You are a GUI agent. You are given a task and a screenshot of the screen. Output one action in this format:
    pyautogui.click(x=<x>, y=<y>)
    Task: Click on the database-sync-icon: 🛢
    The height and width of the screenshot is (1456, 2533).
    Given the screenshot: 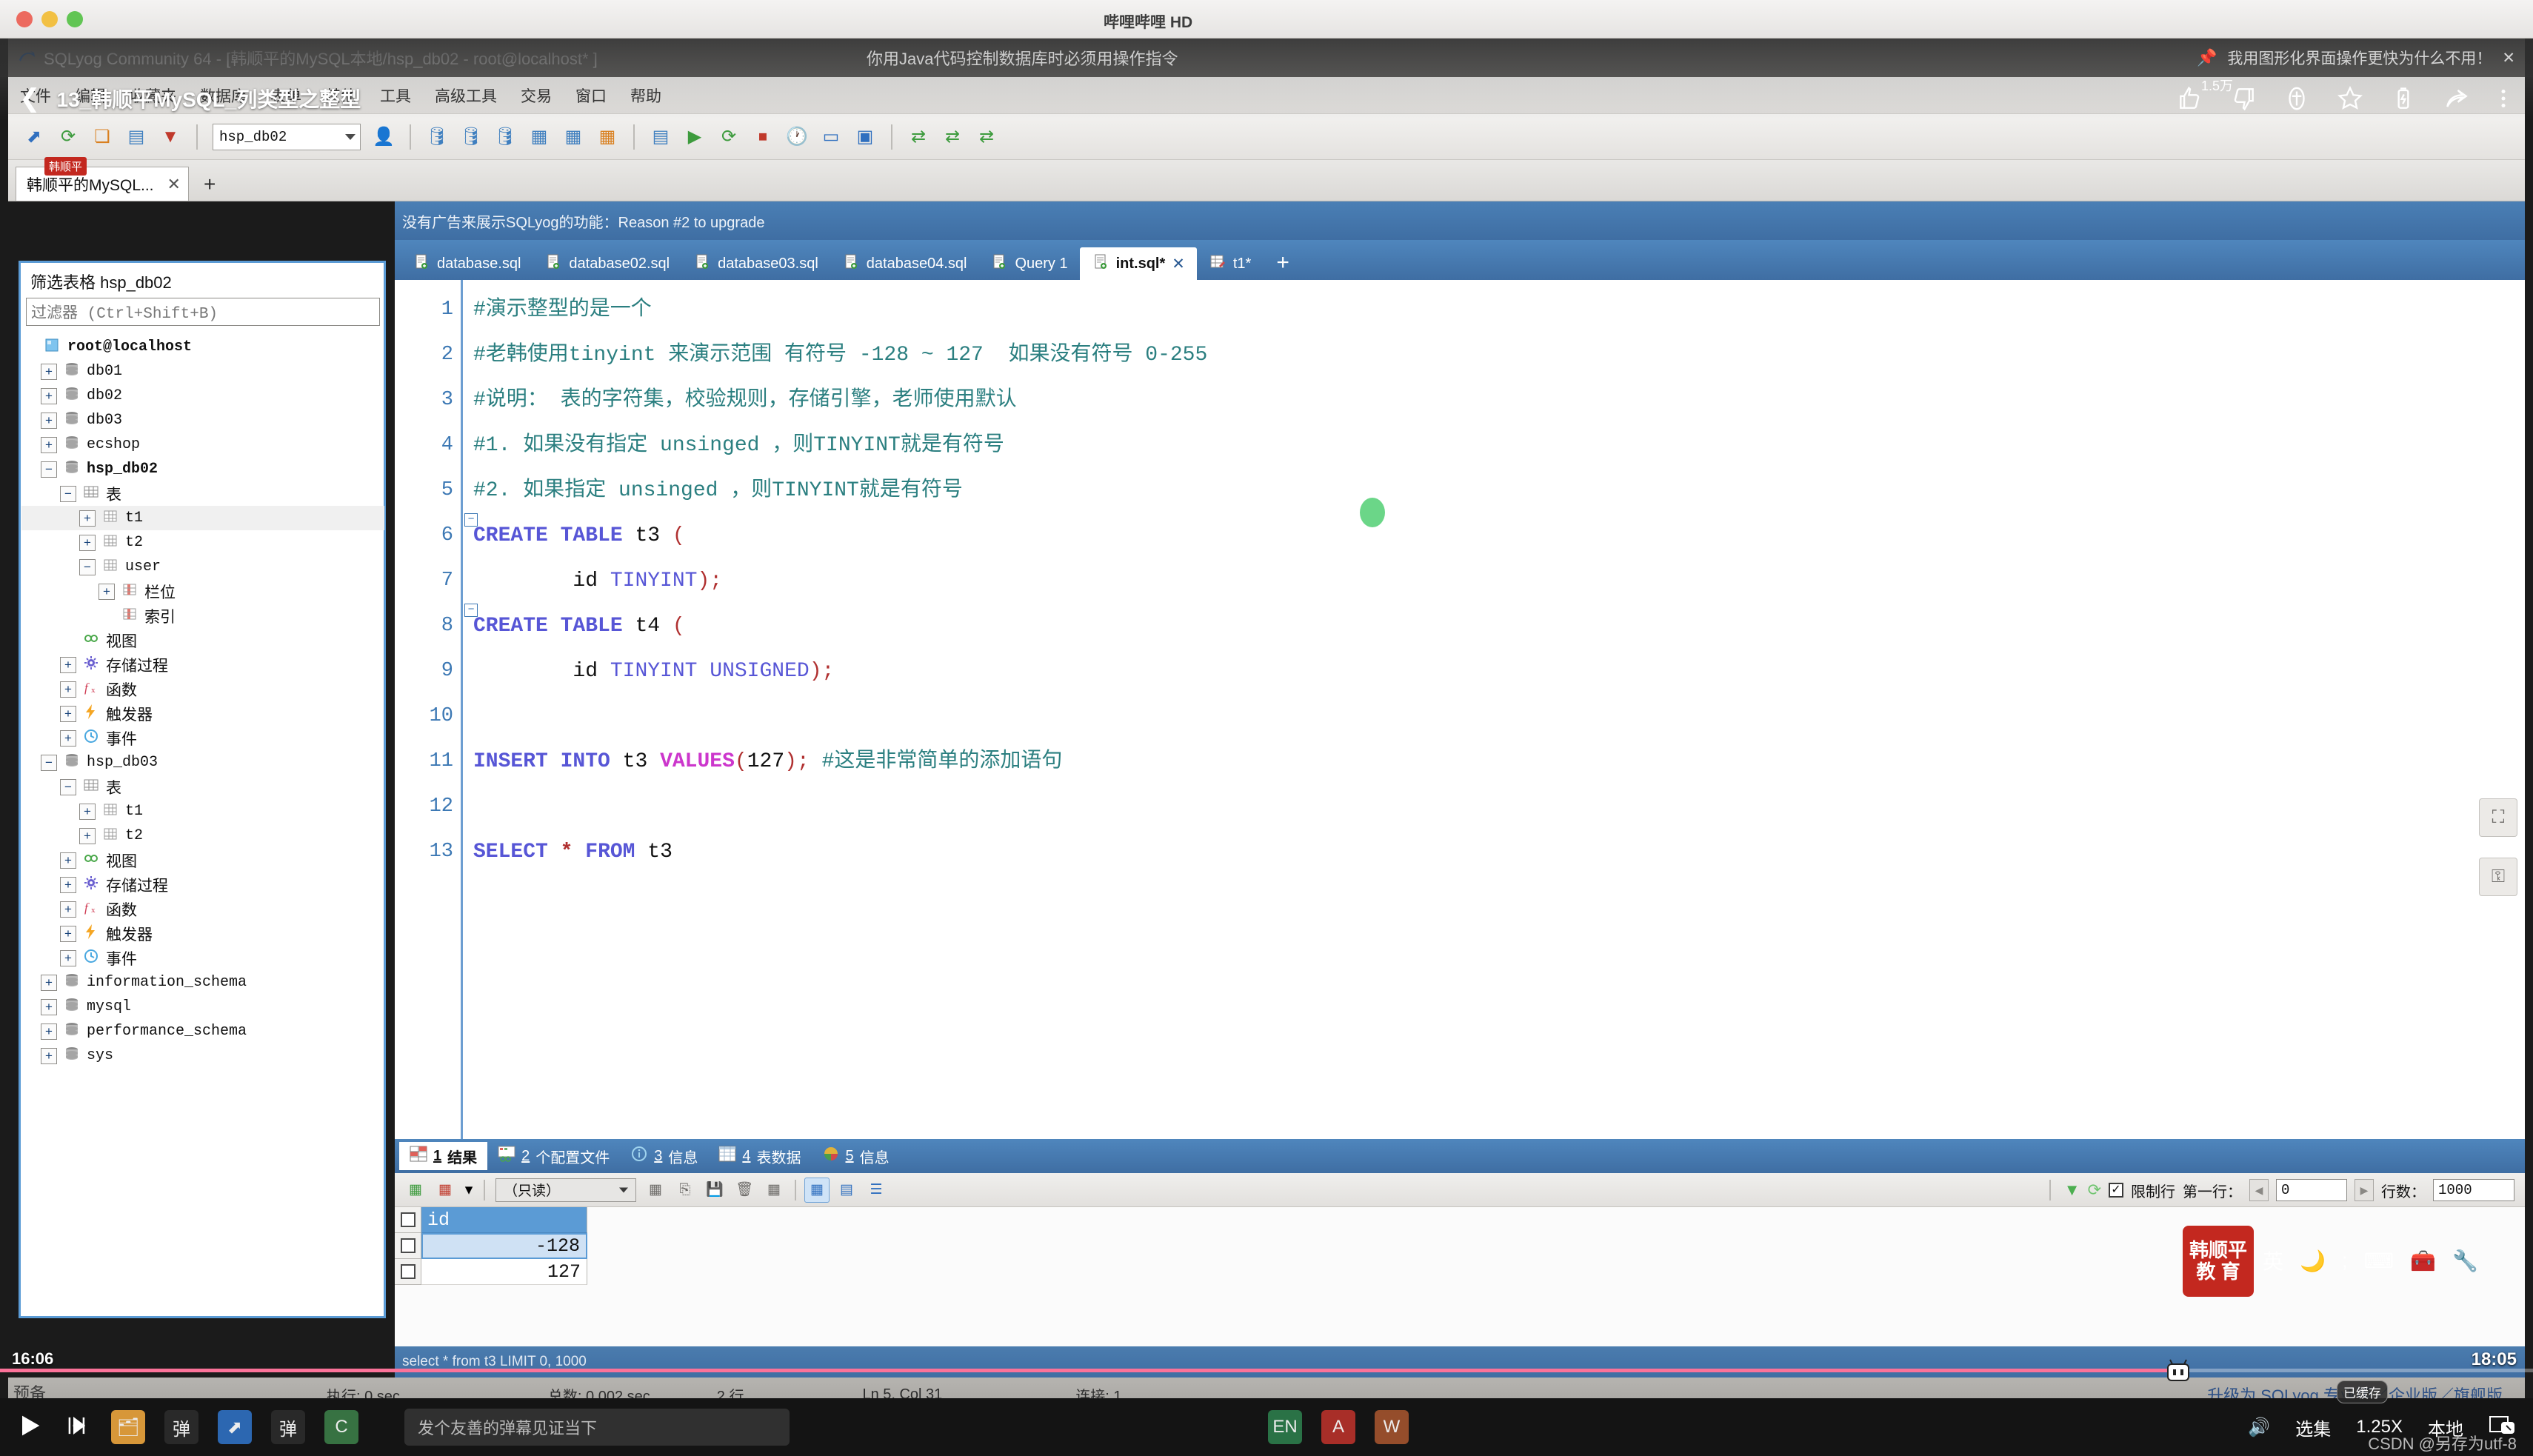 What is the action you would take?
    pyautogui.click(x=471, y=137)
    